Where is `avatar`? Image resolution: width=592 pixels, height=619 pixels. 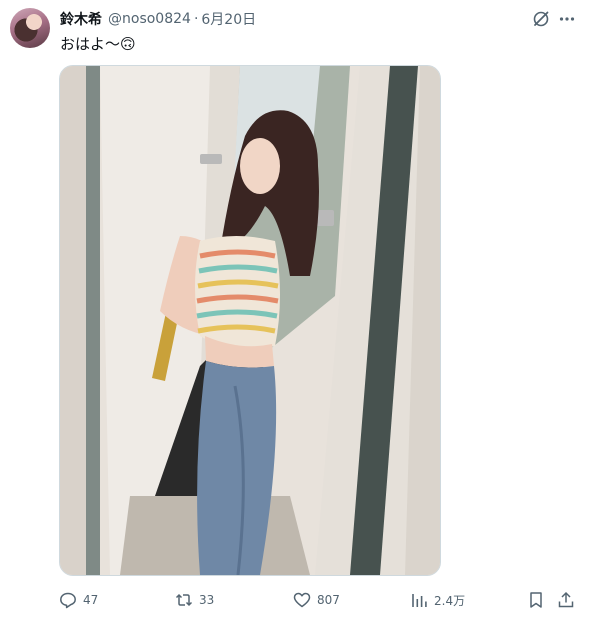 avatar is located at coordinates (30, 28).